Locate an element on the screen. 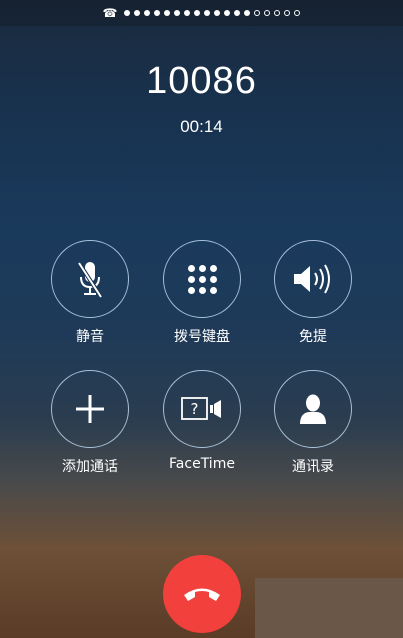  keypad-label: 拨号键盘 is located at coordinates (202, 337).